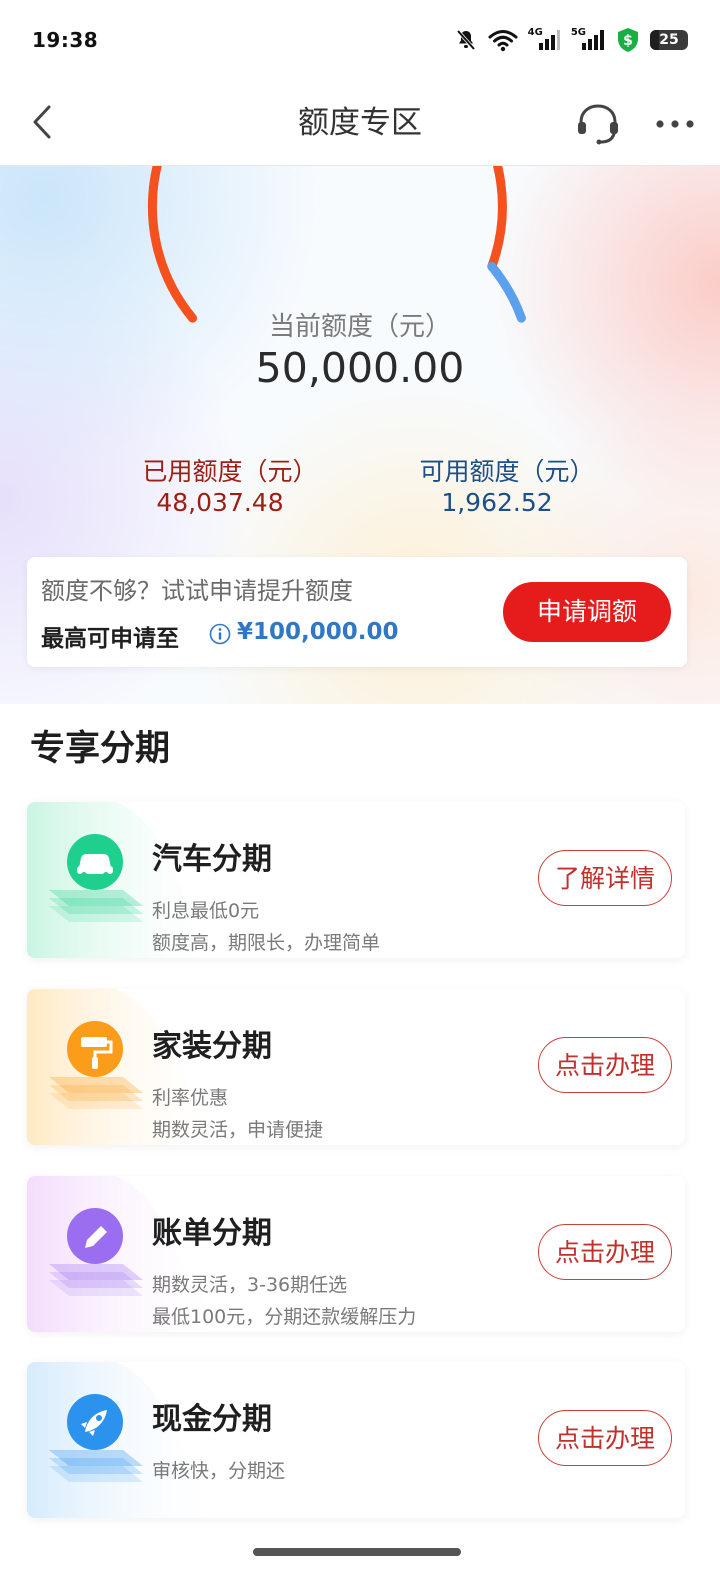 This screenshot has height=1584, width=720. I want to click on net-4g-label: 4G, so click(535, 32).